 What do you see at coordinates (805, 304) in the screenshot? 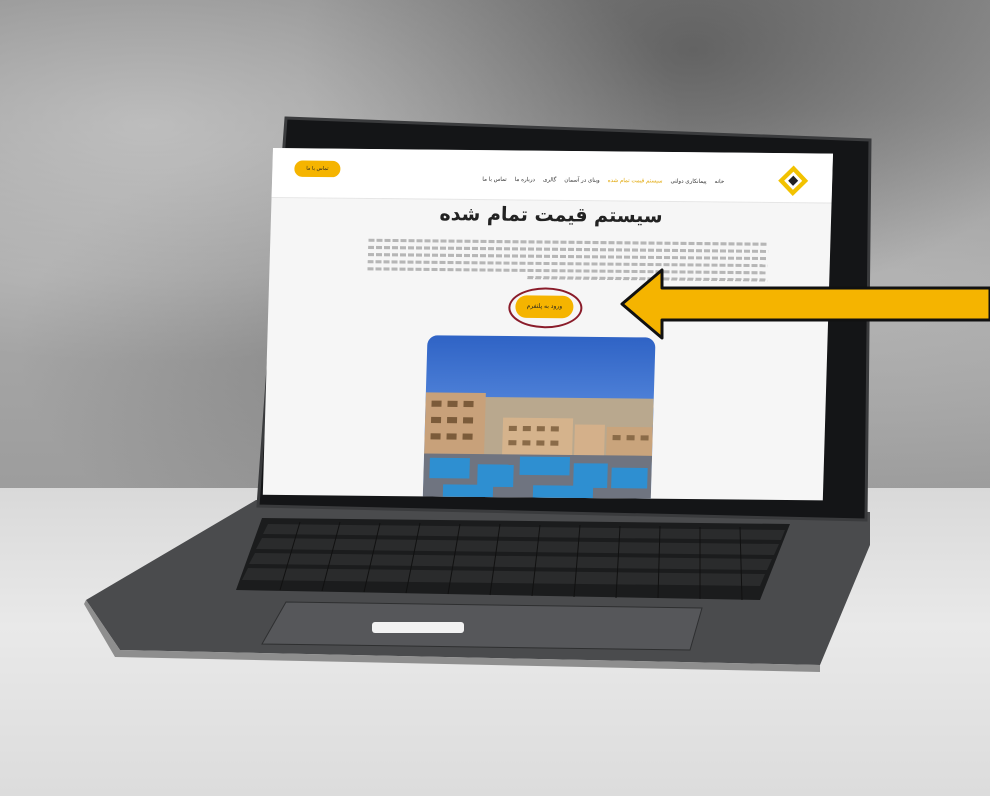
I see `left-arrow-icon` at bounding box center [805, 304].